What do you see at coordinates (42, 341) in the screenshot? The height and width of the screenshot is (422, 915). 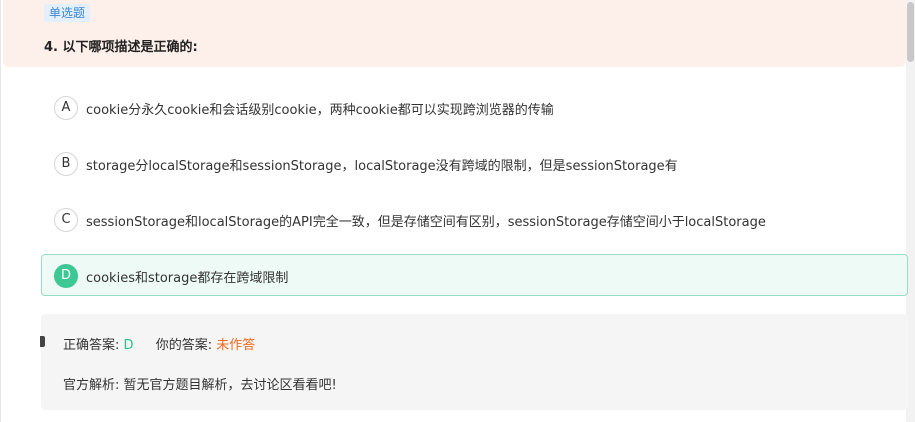 I see `panel-marker` at bounding box center [42, 341].